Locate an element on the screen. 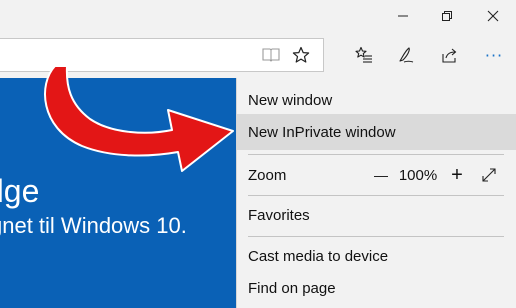 This screenshot has height=308, width=516. hero-subtitle: gnet til Windows 10. is located at coordinates (93, 225).